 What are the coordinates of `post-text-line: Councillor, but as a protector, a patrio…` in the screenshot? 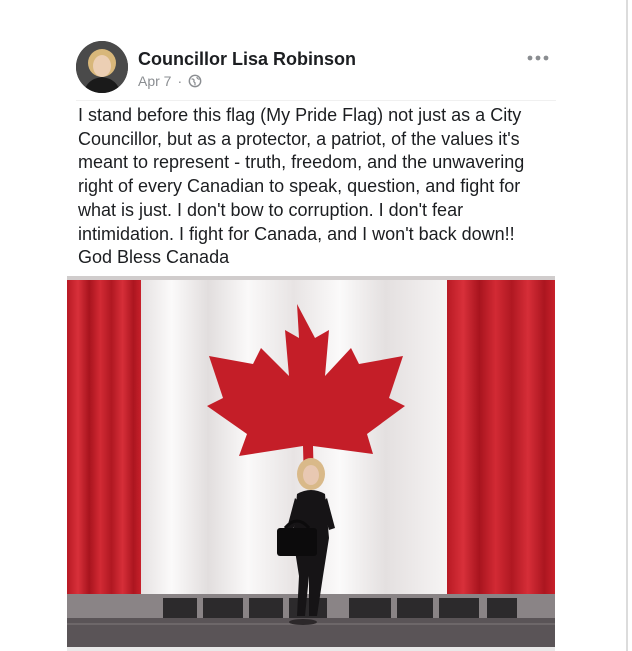 It's located at (299, 138).